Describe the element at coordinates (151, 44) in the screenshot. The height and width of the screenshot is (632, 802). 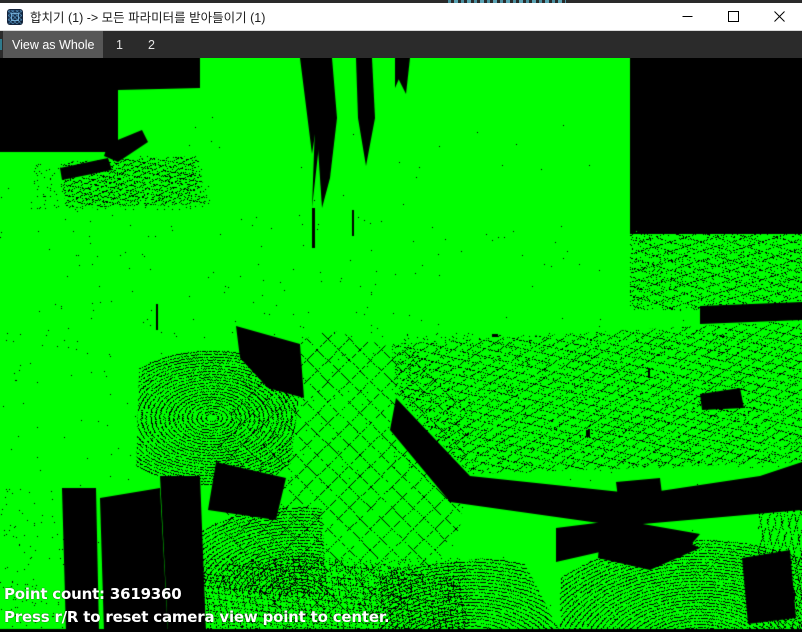
I see `tab-cloud-2: 2` at that location.